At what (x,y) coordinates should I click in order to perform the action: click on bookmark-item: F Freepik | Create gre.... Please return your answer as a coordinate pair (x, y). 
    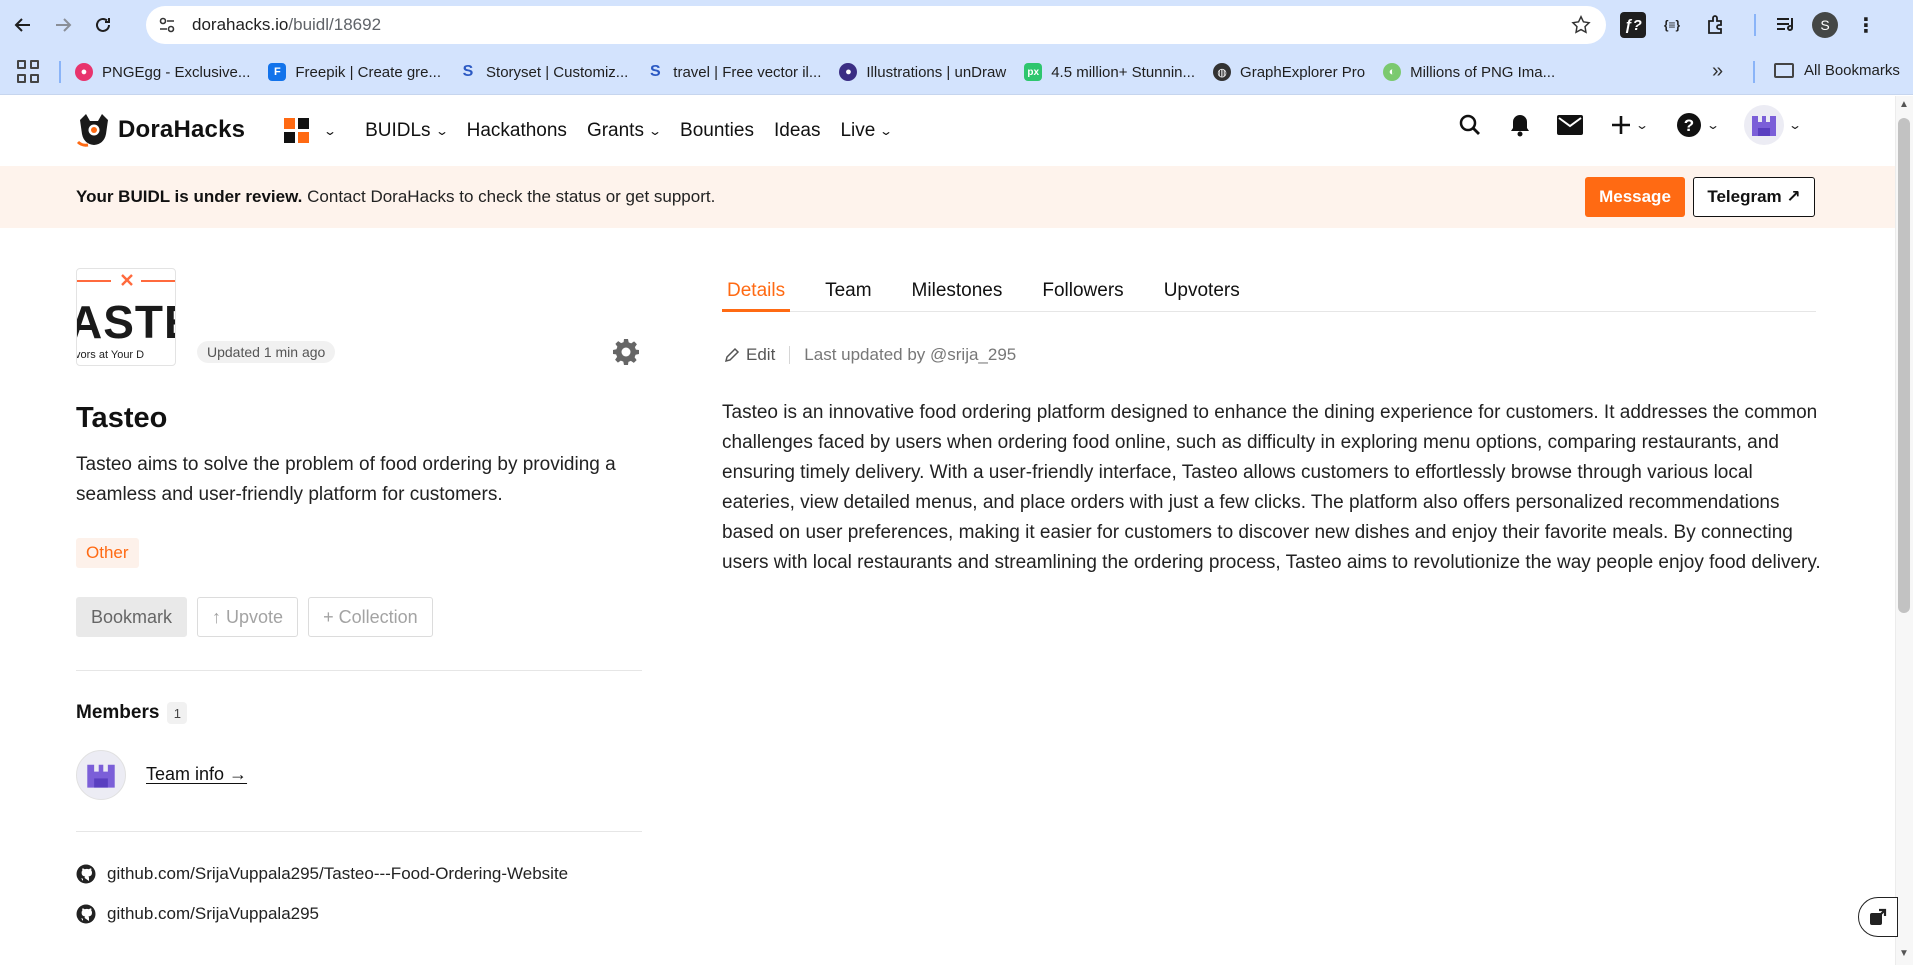
    Looking at the image, I should click on (354, 72).